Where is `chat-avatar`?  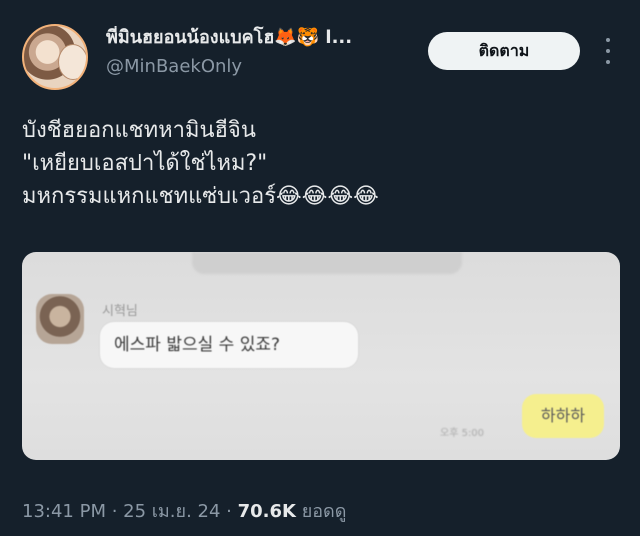 chat-avatar is located at coordinates (60, 319).